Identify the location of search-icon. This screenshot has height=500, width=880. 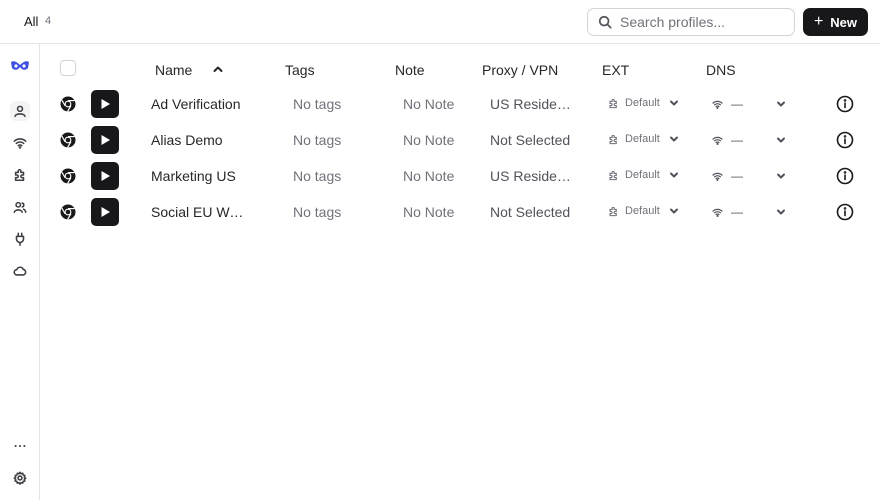
(605, 22).